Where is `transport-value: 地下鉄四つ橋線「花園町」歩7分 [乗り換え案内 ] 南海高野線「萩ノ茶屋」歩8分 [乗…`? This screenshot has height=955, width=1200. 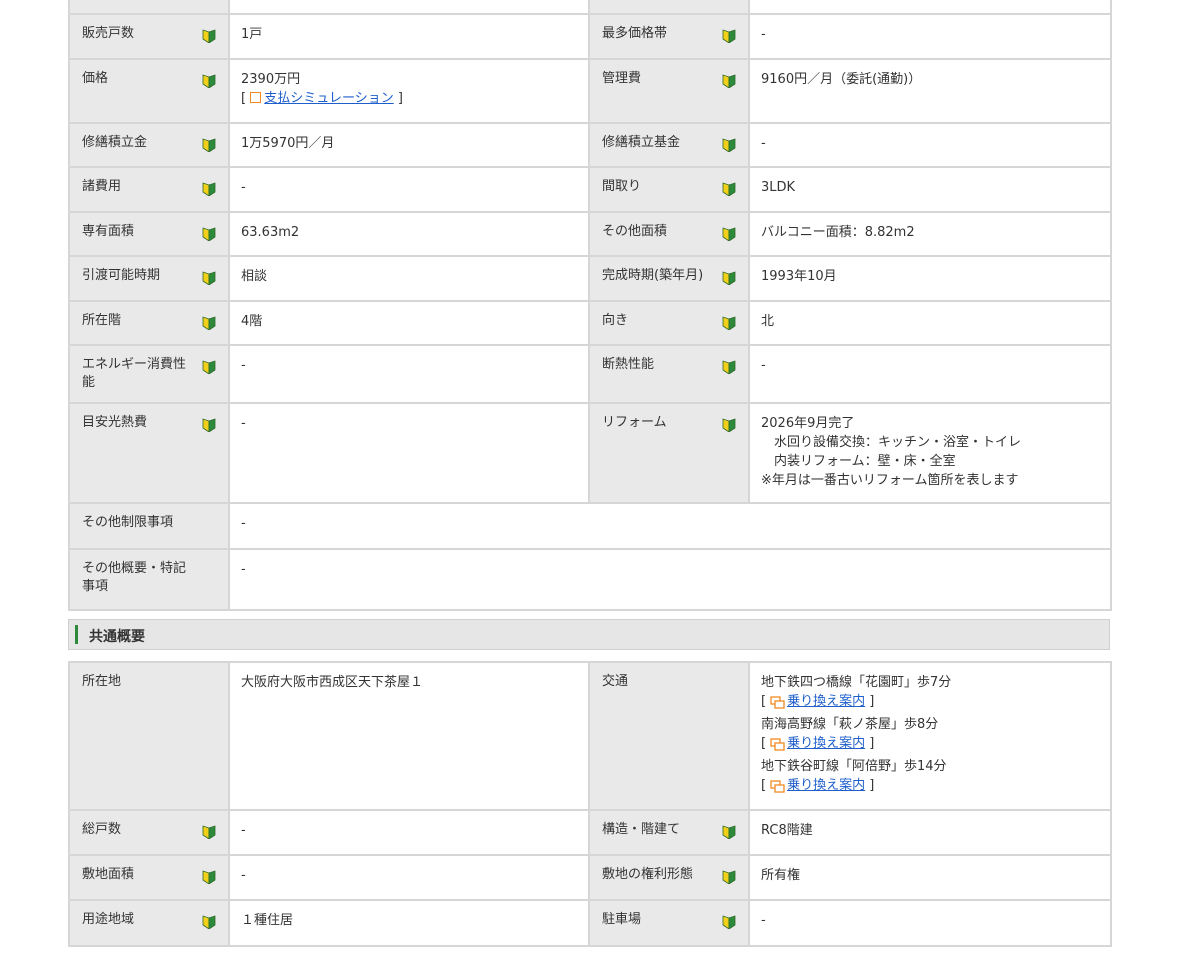
transport-value: 地下鉄四つ橋線「花園町」歩7分 [乗り換え案内 ] 南海高野線「萩ノ茶屋」歩8分 [乗… is located at coordinates (930, 736).